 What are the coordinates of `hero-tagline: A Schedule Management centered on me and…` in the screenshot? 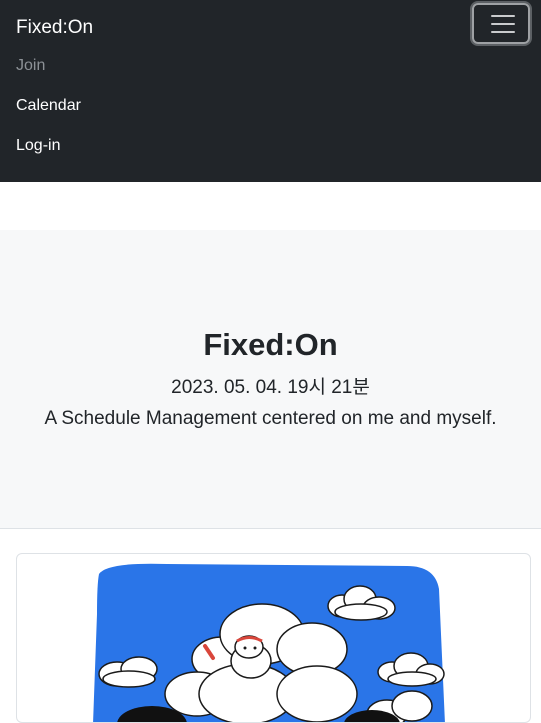 It's located at (270, 418).